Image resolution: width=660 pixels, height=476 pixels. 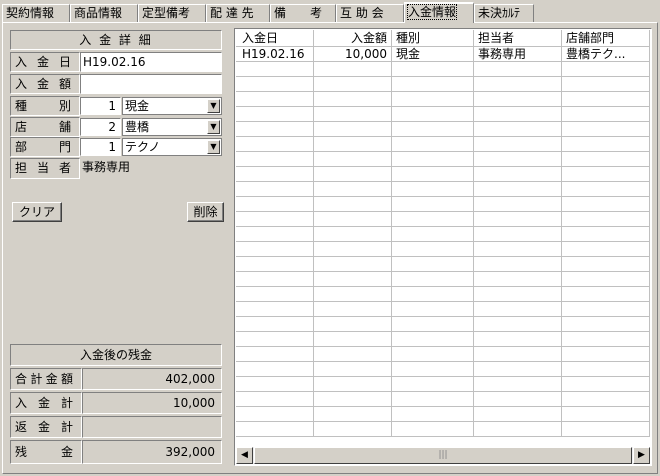 What do you see at coordinates (45, 127) in the screenshot?
I see `store-label: 店舗` at bounding box center [45, 127].